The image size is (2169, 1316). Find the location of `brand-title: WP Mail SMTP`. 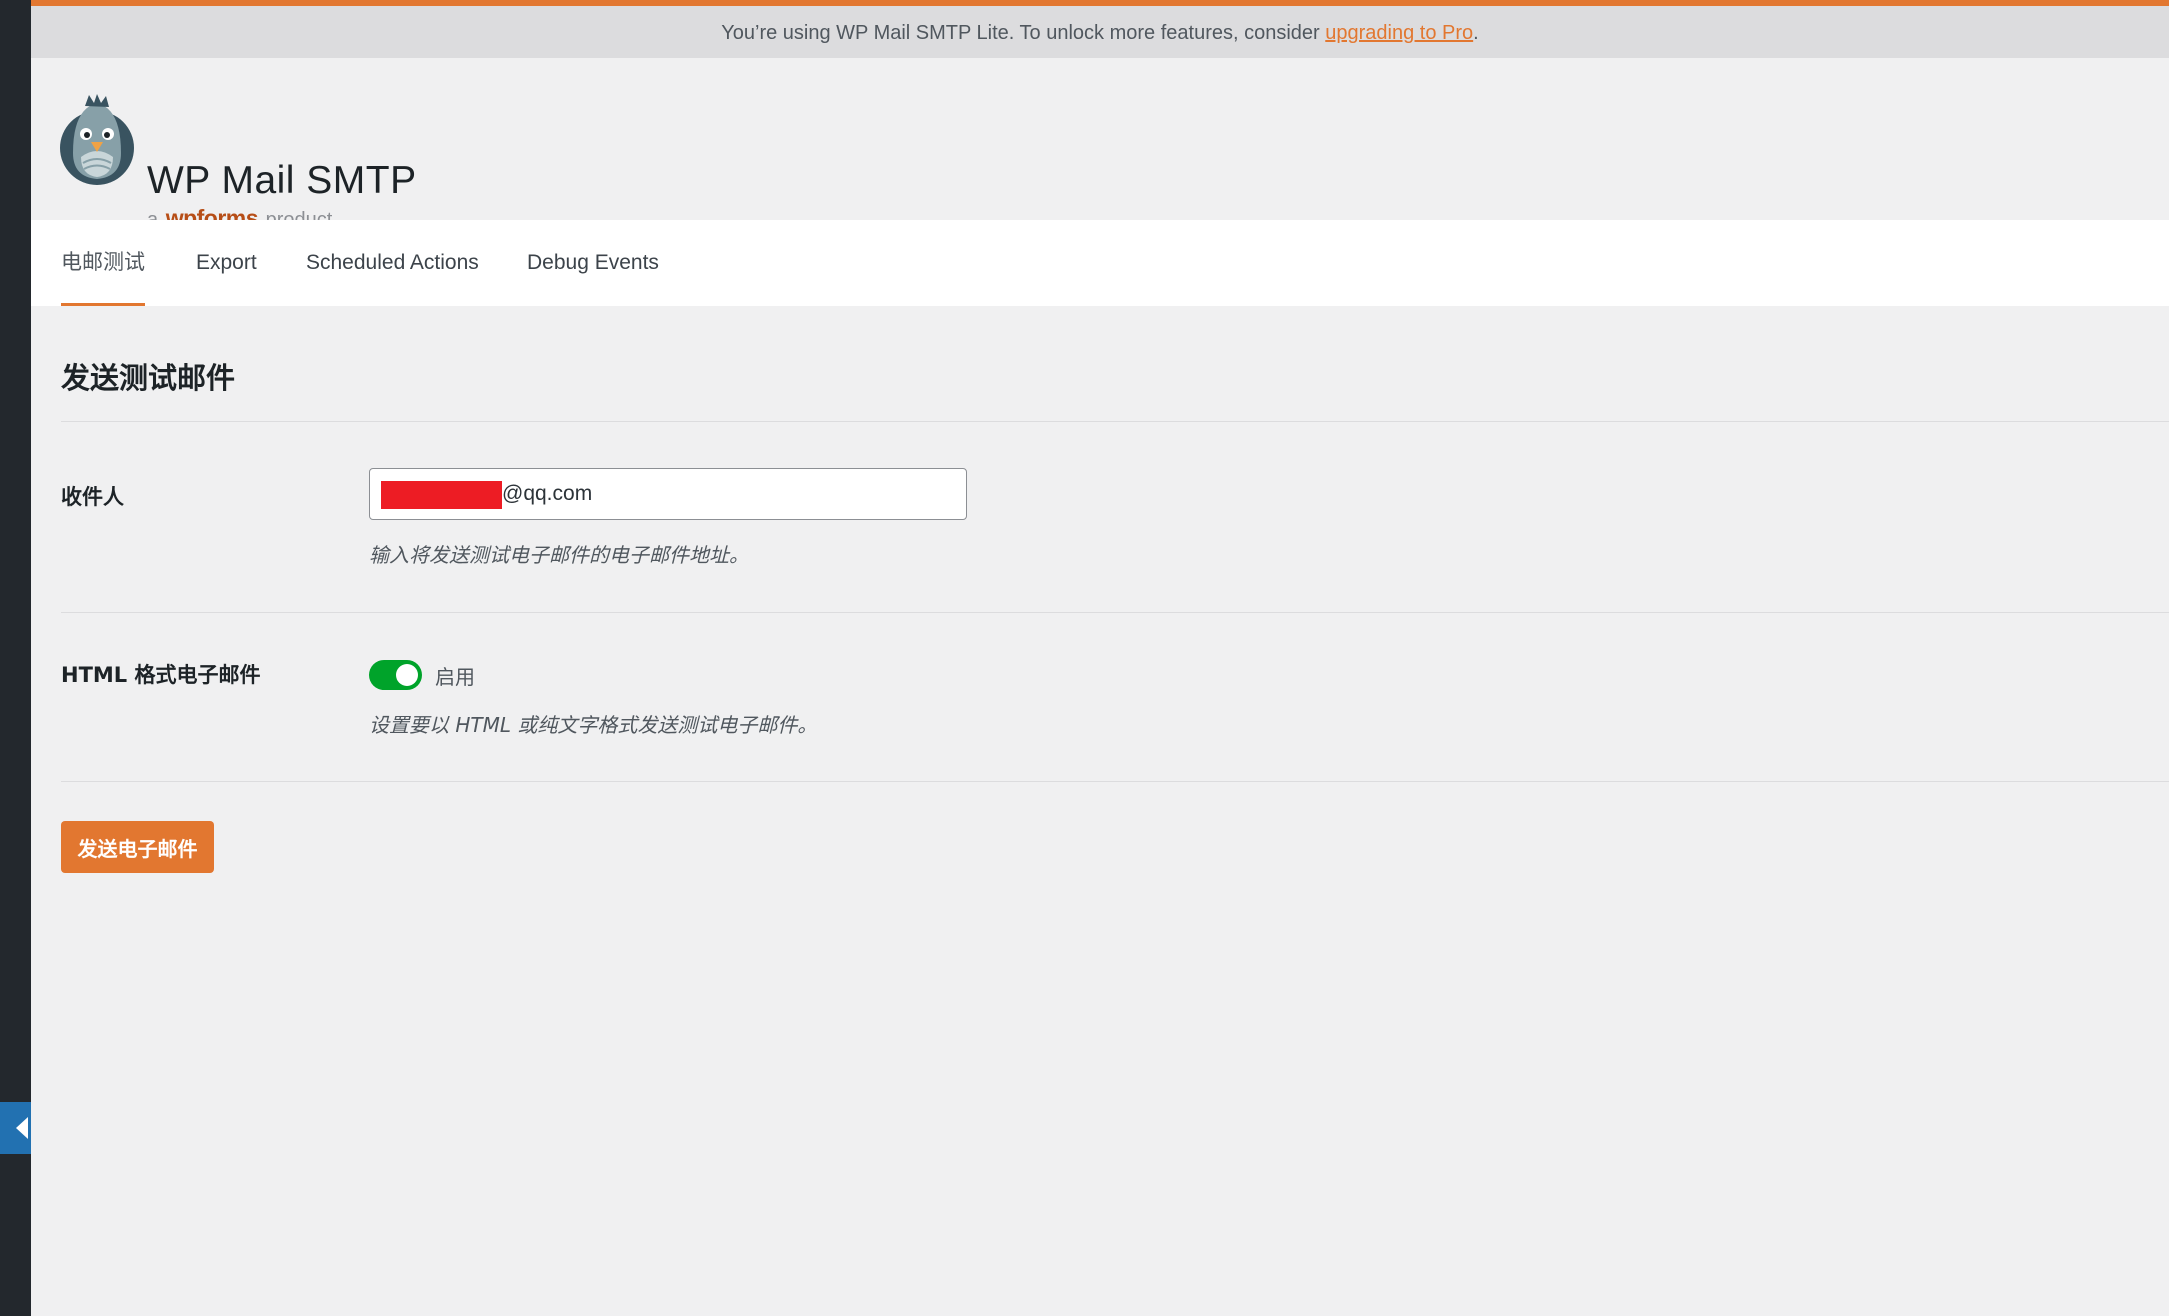

brand-title: WP Mail SMTP is located at coordinates (282, 180).